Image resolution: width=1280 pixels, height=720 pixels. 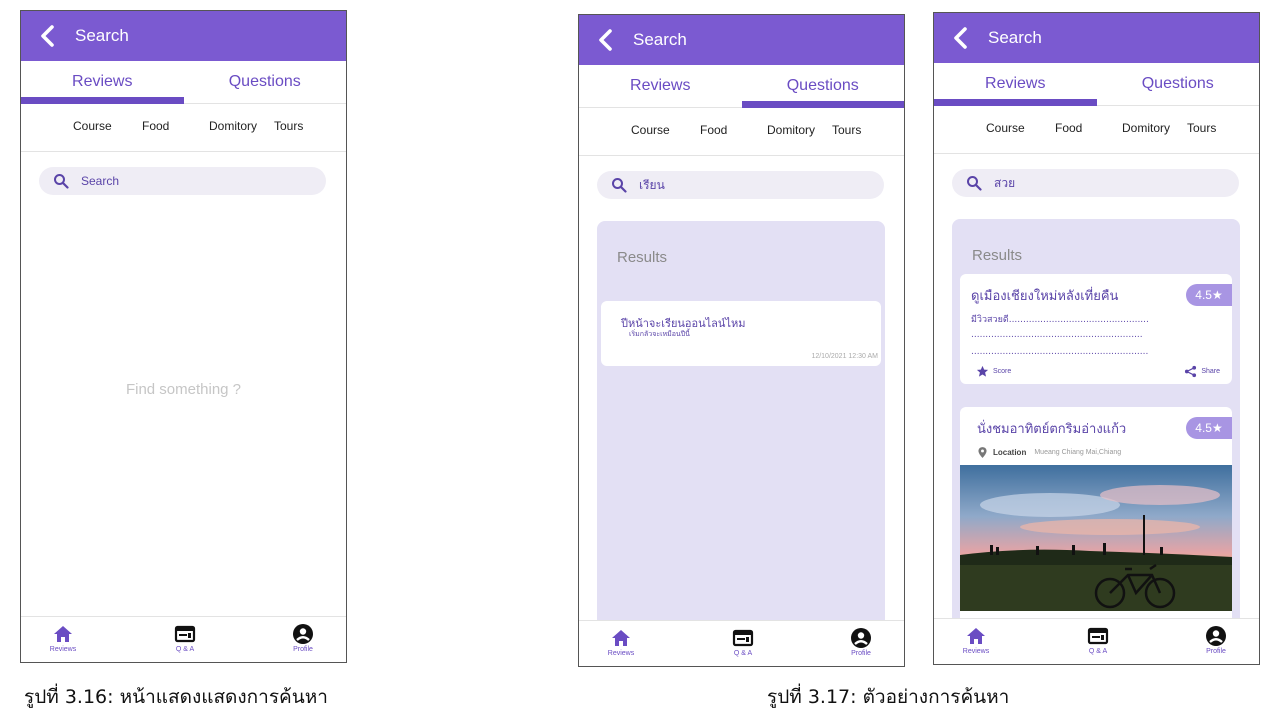 I want to click on share-button: Share, so click(x=1202, y=371).